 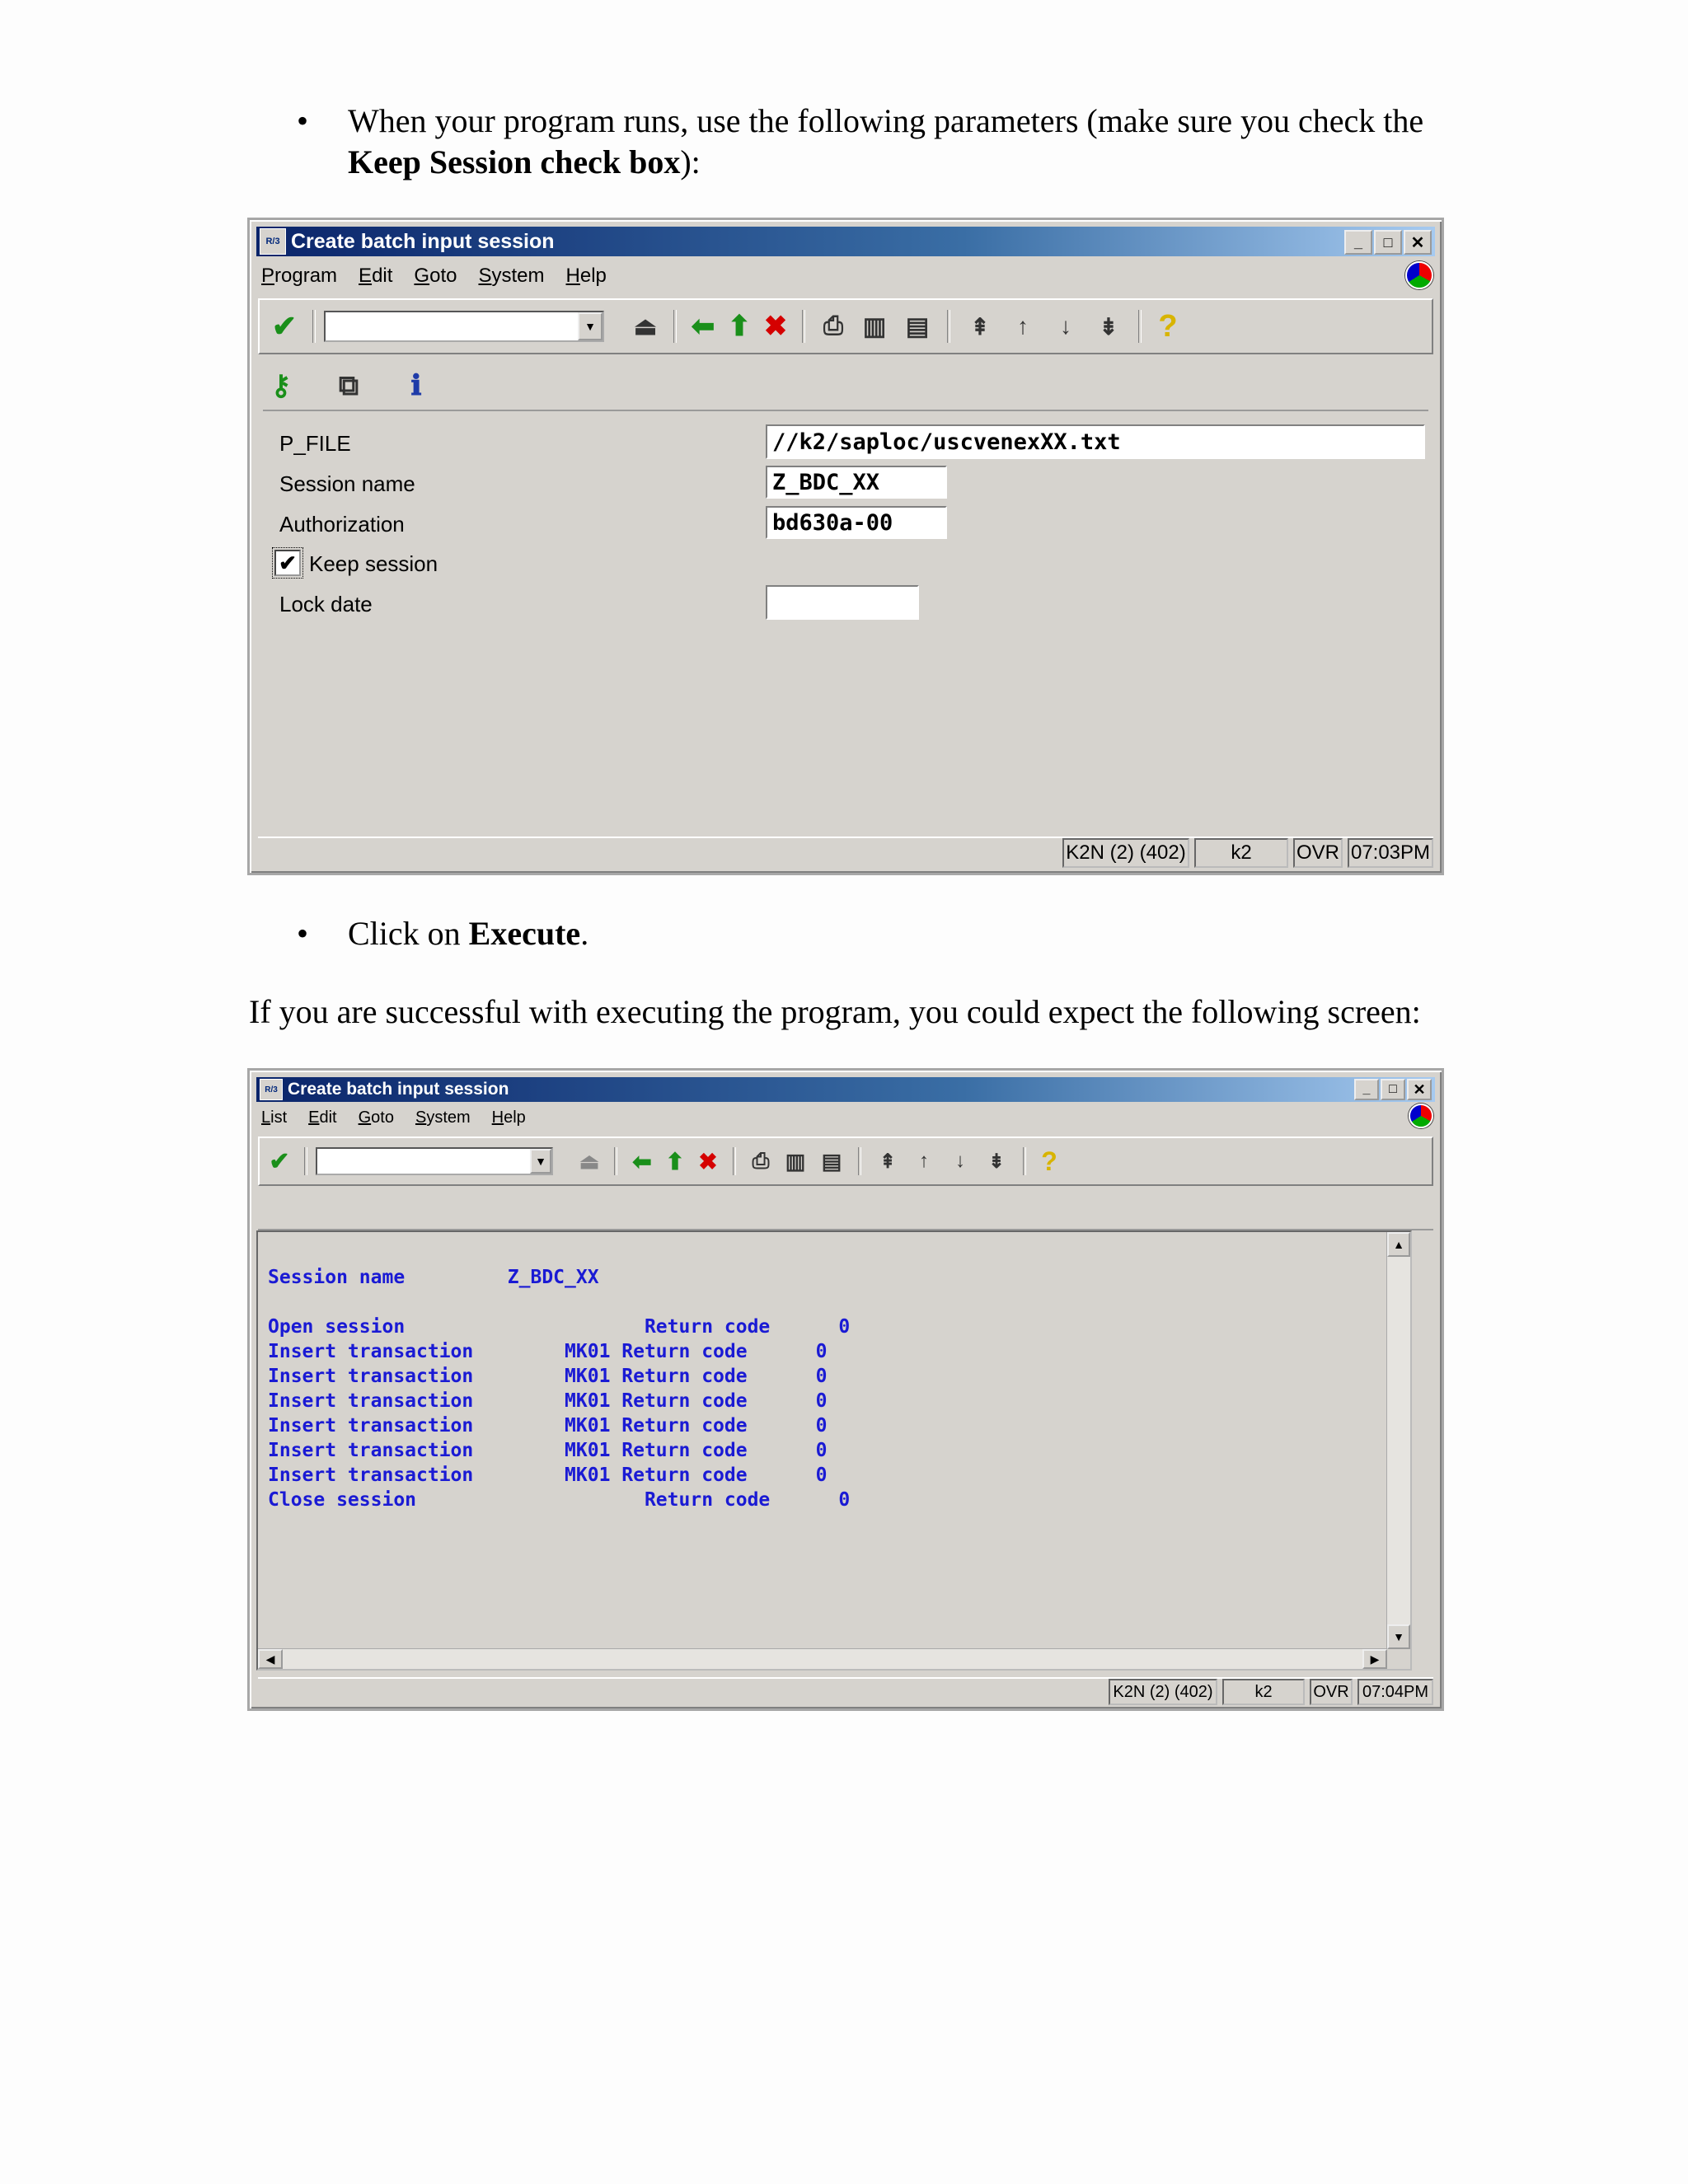 I want to click on lock-date-input, so click(x=842, y=602).